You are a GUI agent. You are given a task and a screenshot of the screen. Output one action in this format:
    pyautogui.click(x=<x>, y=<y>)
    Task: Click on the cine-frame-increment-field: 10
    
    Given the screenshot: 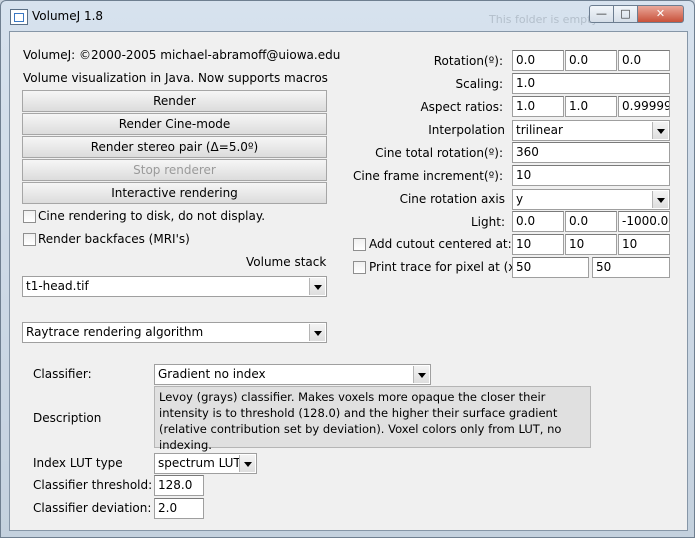 What is the action you would take?
    pyautogui.click(x=591, y=175)
    